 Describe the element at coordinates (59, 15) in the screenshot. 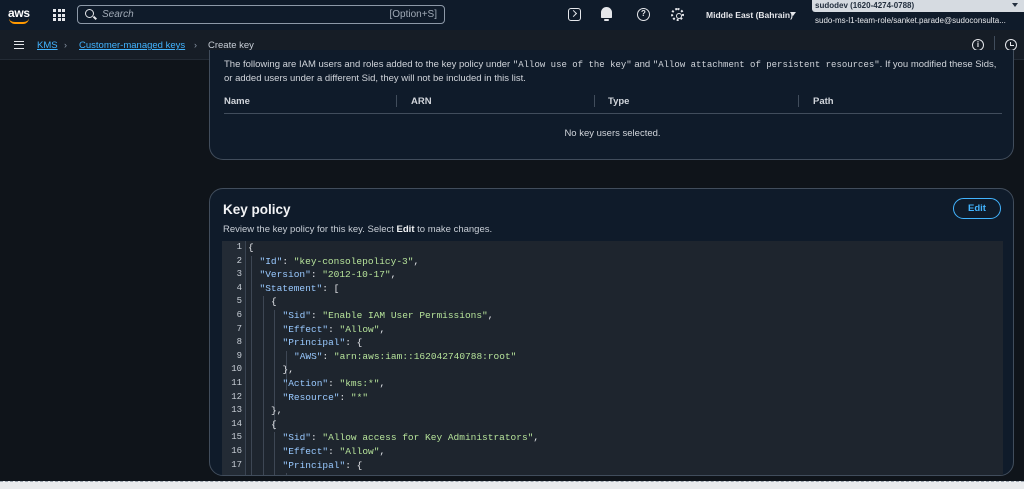

I see `apps-grid-icon` at that location.